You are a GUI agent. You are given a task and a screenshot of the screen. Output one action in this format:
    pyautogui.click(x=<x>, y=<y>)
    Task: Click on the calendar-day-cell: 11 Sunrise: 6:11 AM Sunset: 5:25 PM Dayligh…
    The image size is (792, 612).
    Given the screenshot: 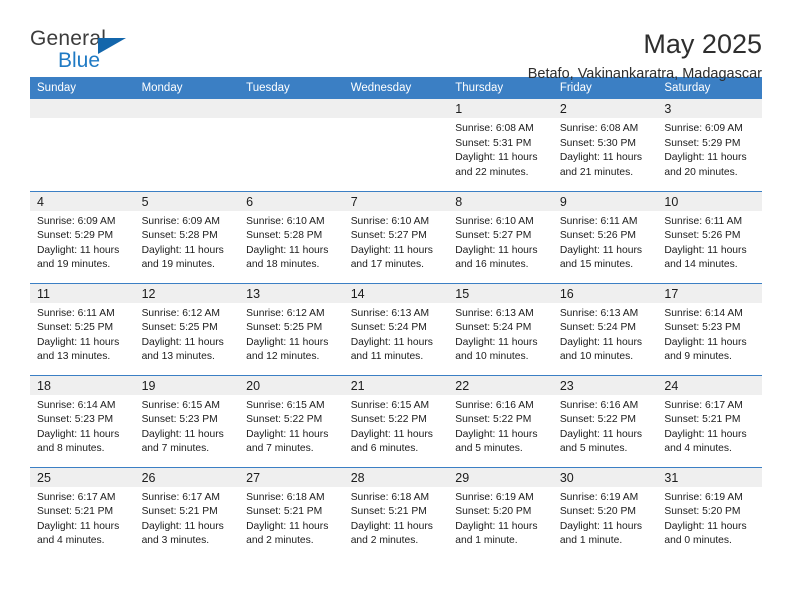 What is the action you would take?
    pyautogui.click(x=82, y=328)
    